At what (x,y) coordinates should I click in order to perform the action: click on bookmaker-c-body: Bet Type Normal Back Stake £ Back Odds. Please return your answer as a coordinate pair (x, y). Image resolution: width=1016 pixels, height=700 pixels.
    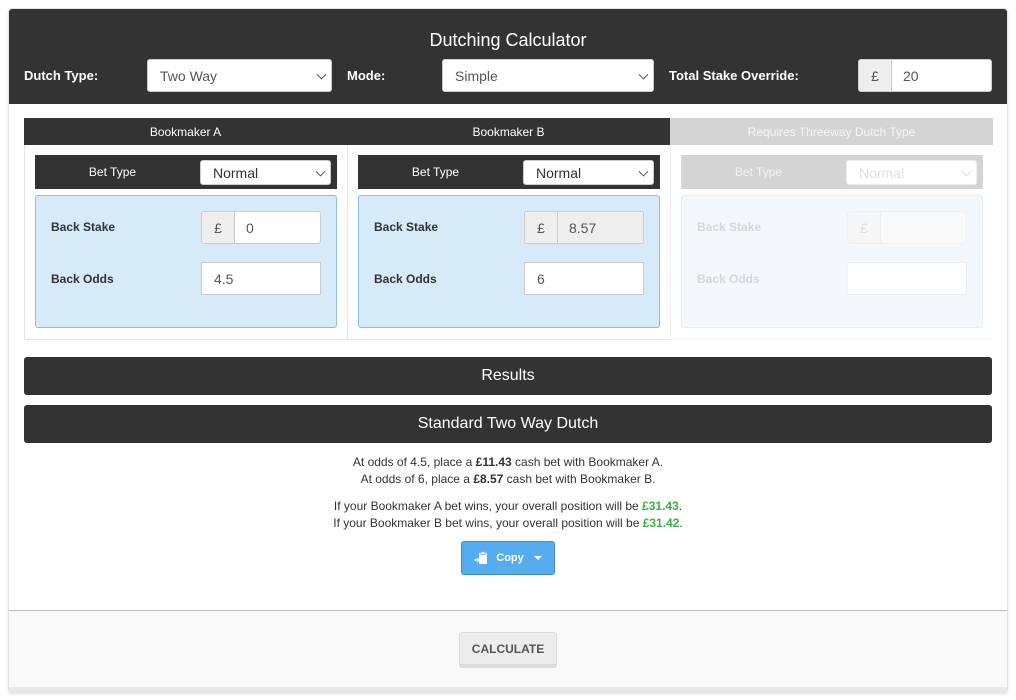
    Looking at the image, I should click on (831, 242).